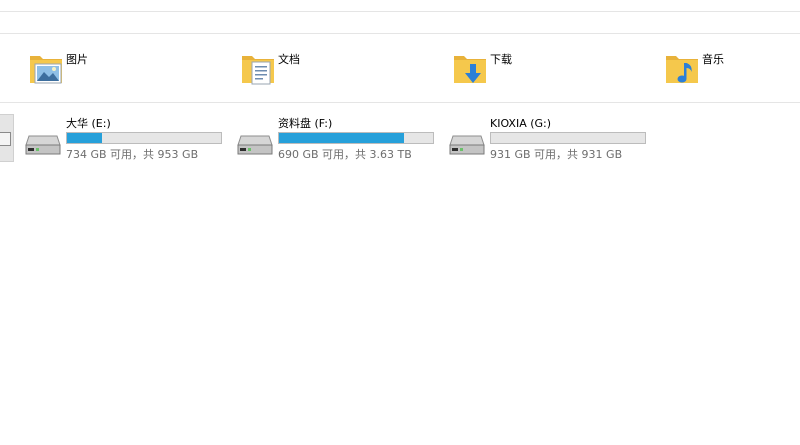 This screenshot has width=800, height=445. What do you see at coordinates (345, 154) in the screenshot?
I see `drive-free-space: 690 GB 可用，共 3.63 TB` at bounding box center [345, 154].